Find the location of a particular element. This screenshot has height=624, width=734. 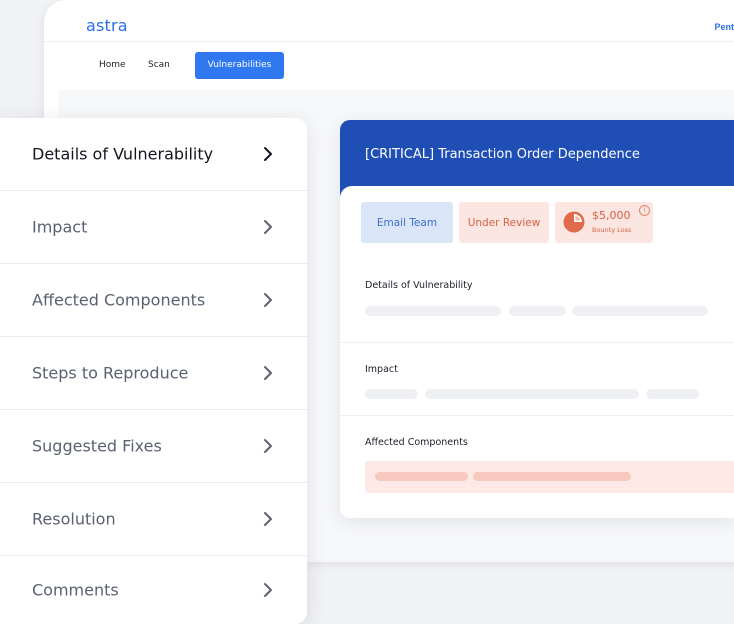

info-icon: i is located at coordinates (644, 210).